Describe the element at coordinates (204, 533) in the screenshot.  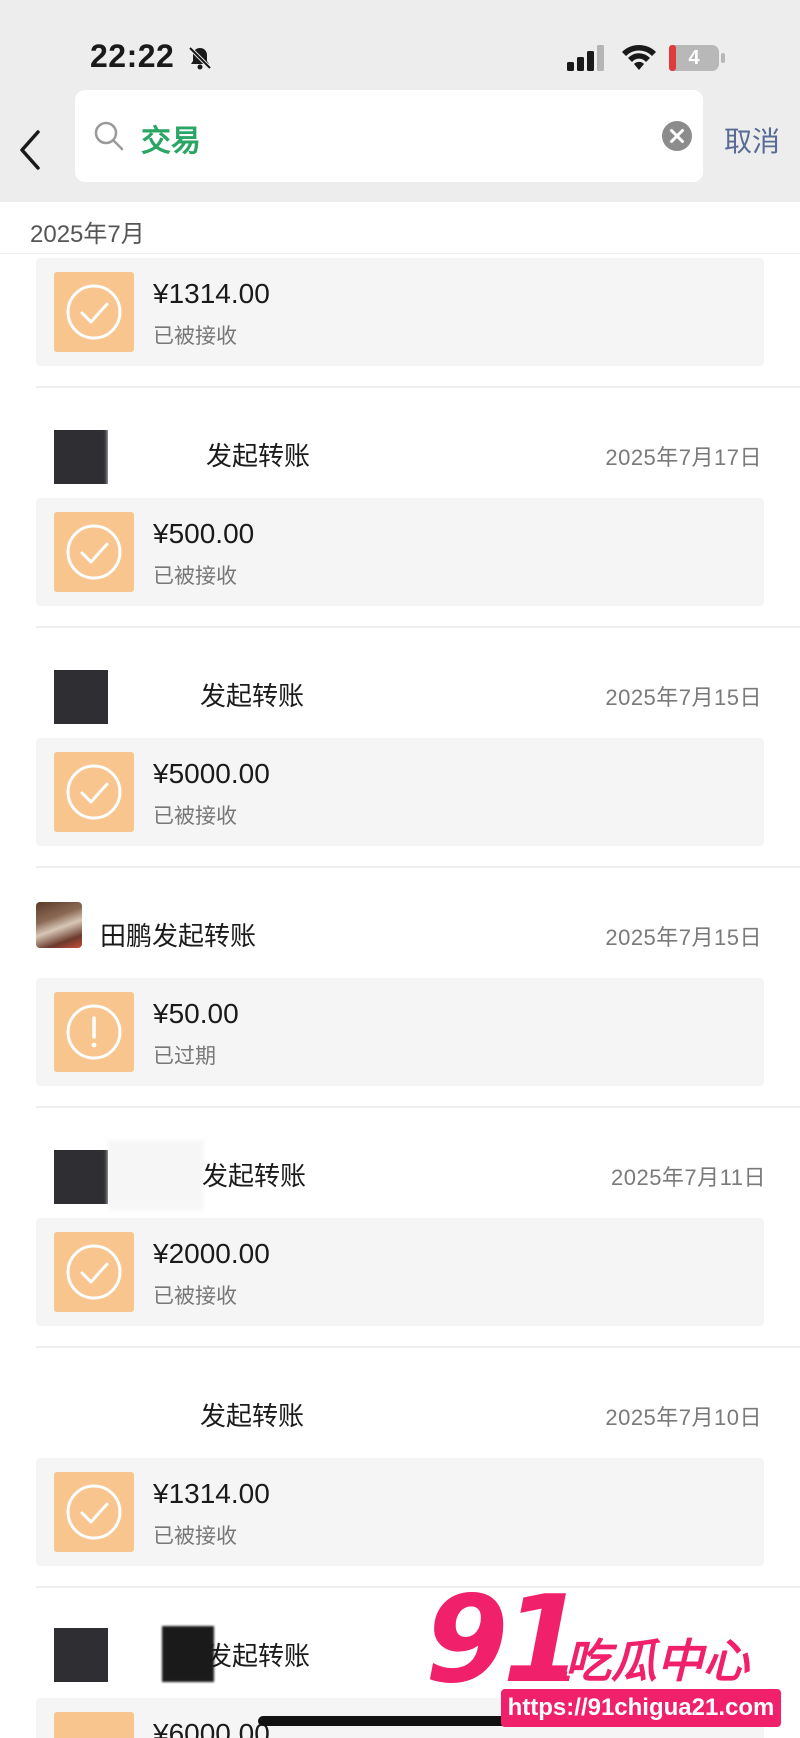
I see `transfer-amount: ¥500.00` at that location.